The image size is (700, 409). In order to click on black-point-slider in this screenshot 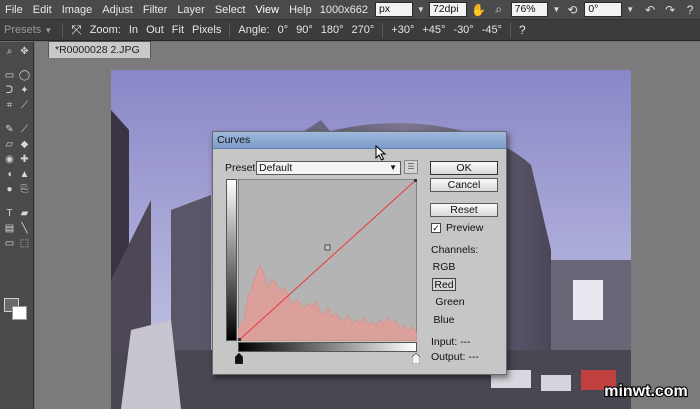, I will do `click(239, 358)`.